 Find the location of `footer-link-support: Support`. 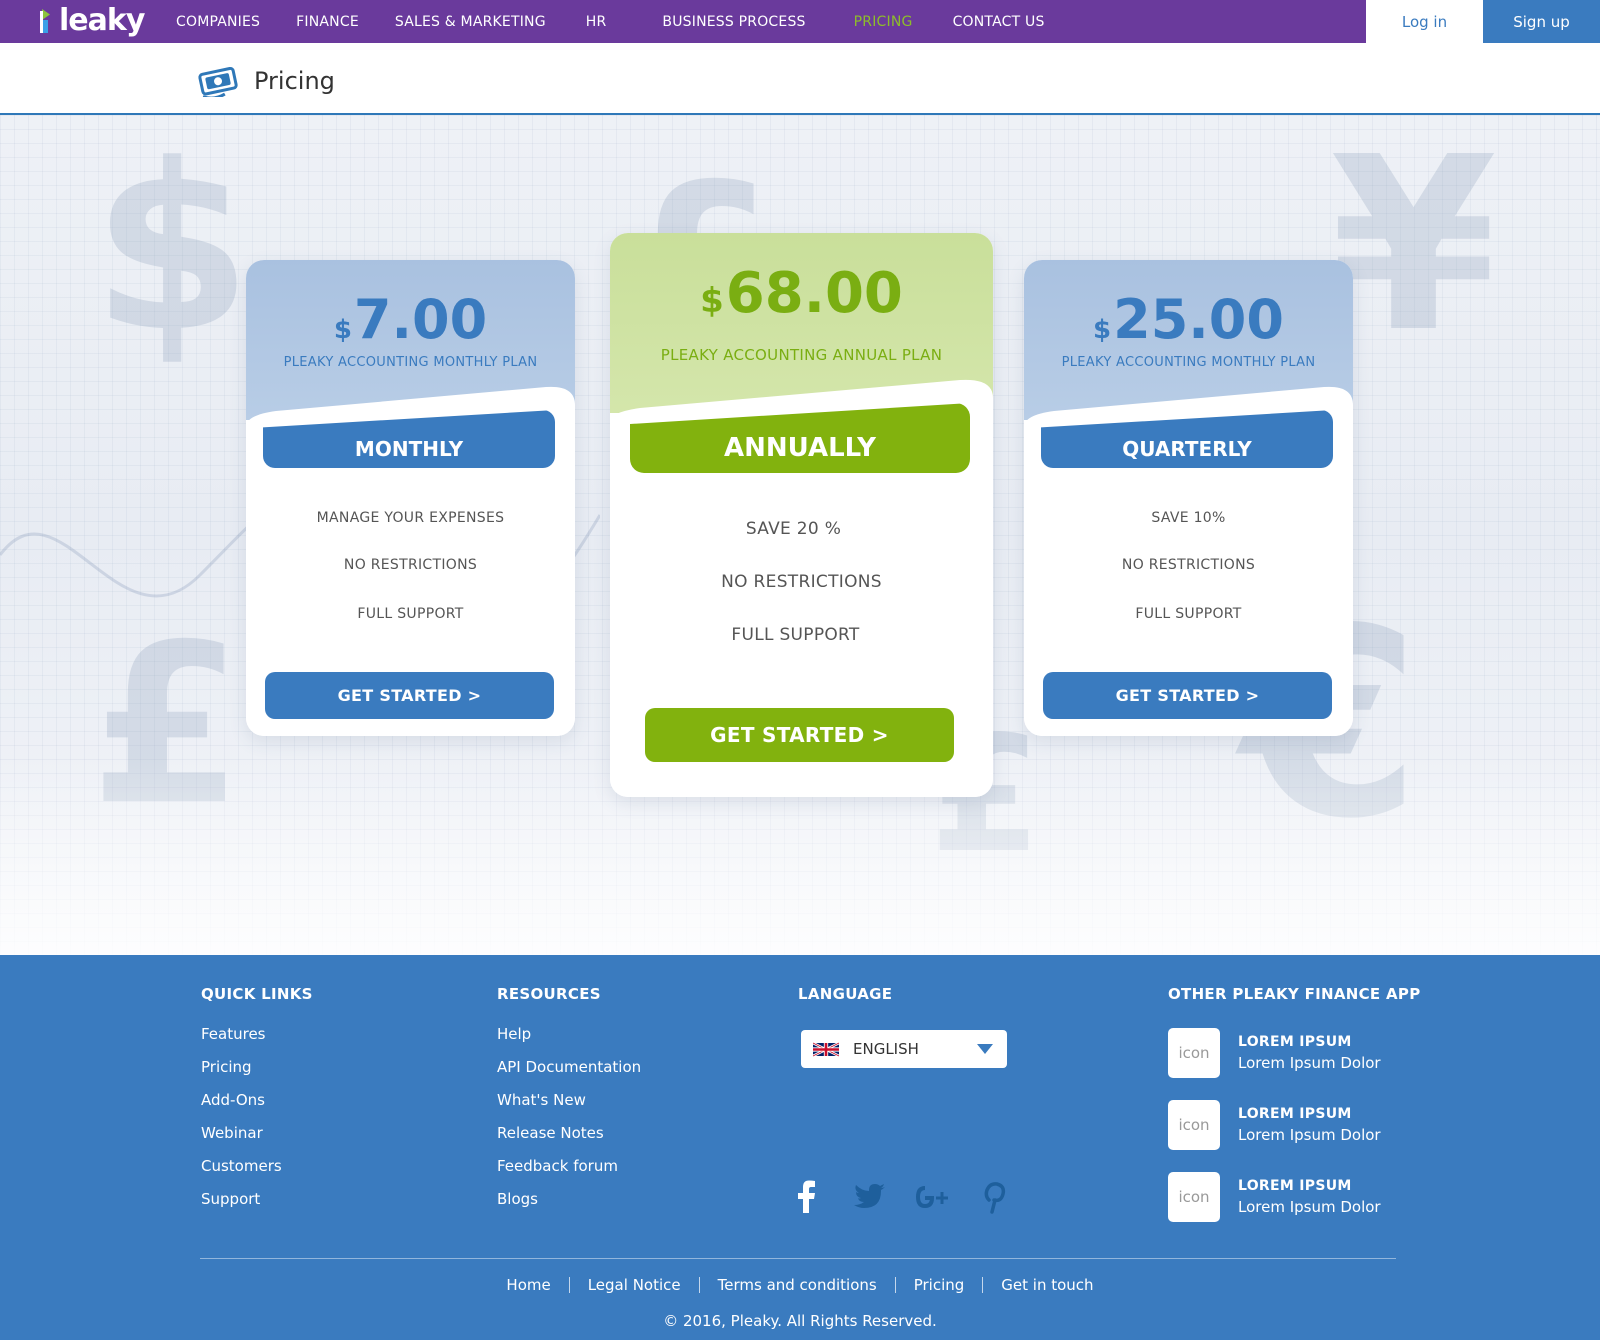

footer-link-support: Support is located at coordinates (257, 1204).